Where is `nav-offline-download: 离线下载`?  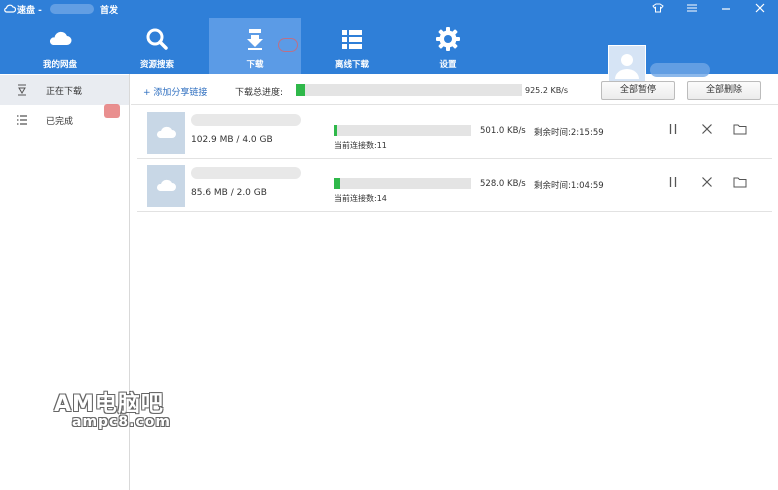
nav-offline-download: 离线下载 is located at coordinates (352, 46).